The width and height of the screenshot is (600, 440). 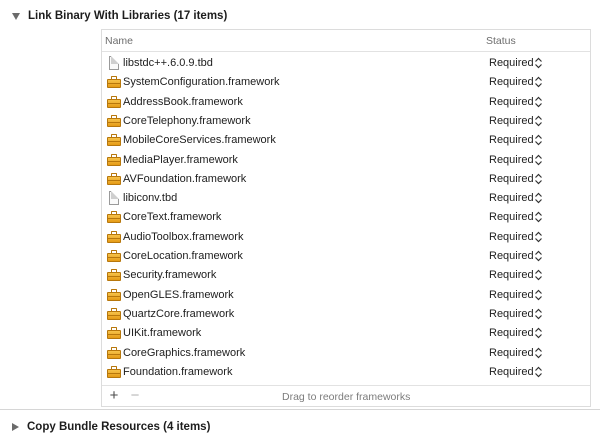 I want to click on library-name: UIKit.framework, so click(x=162, y=333).